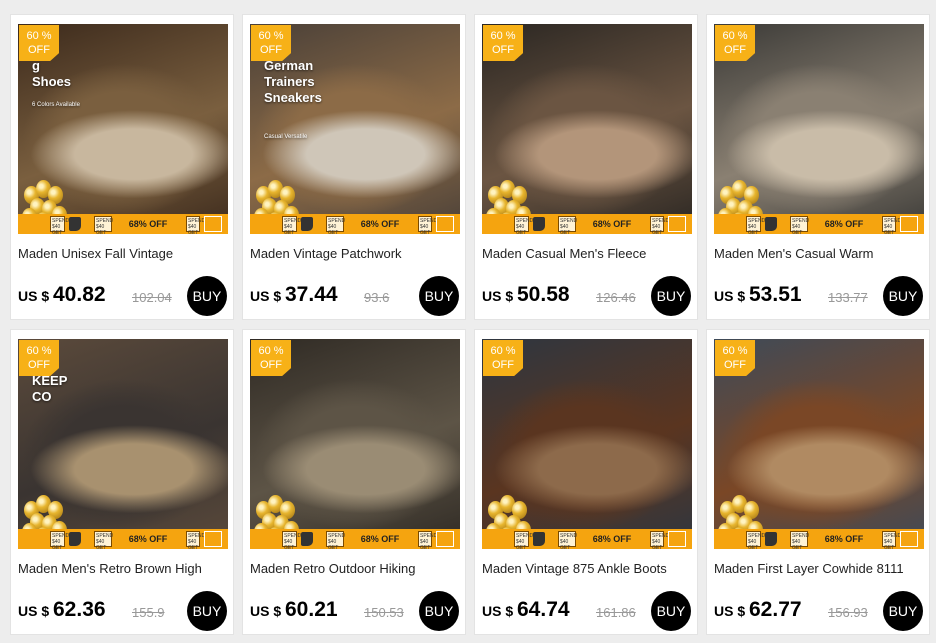 Image resolution: width=936 pixels, height=643 pixels. Describe the element at coordinates (355, 568) in the screenshot. I see `product-title: Maden Retro Outdoor Hiking` at that location.